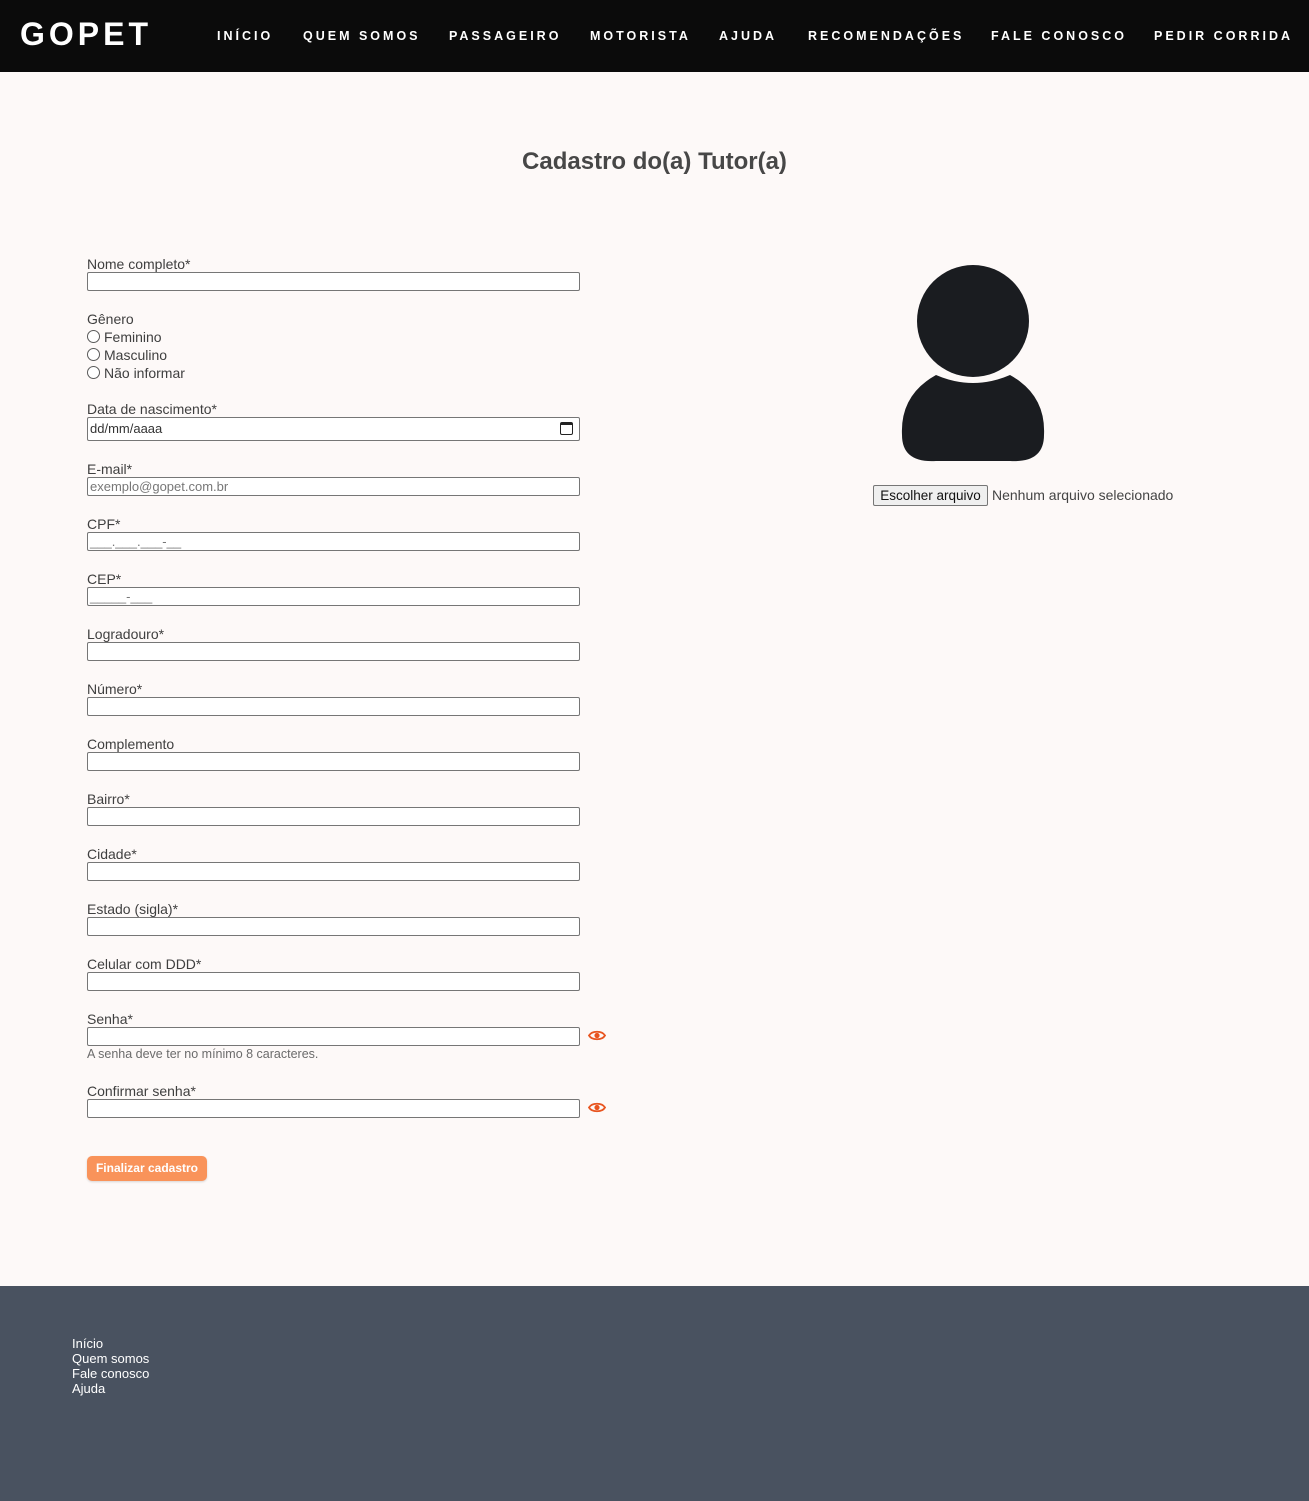  Describe the element at coordinates (333, 651) in the screenshot. I see `logradouro-input` at that location.